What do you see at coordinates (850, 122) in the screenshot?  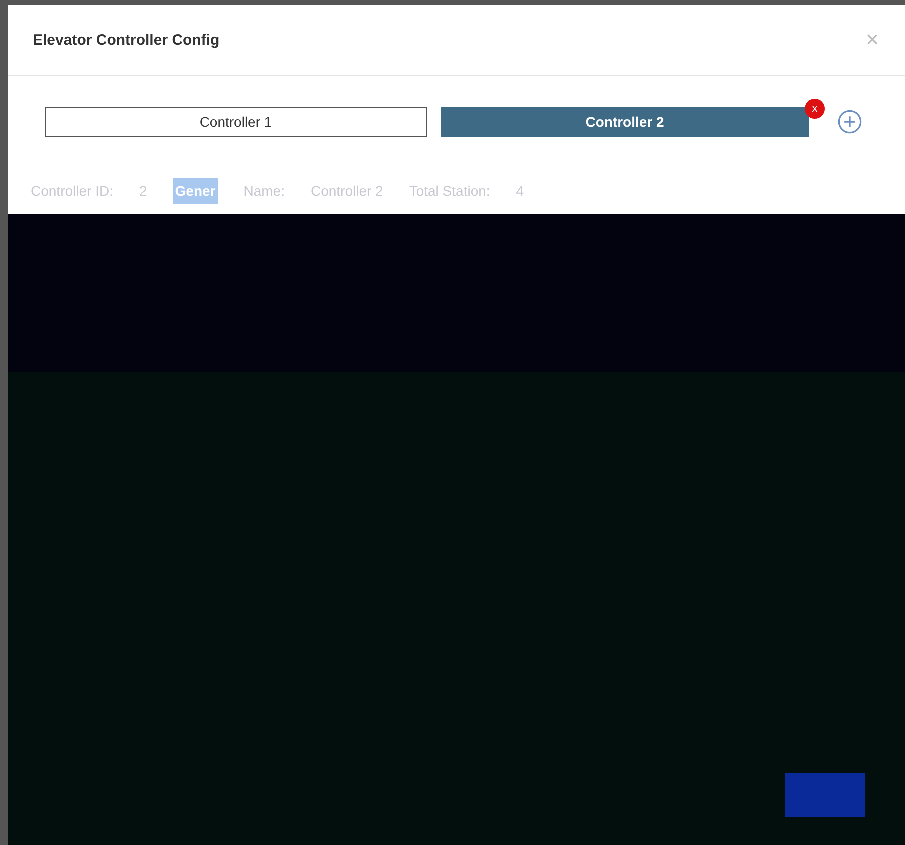 I see `add-icon` at bounding box center [850, 122].